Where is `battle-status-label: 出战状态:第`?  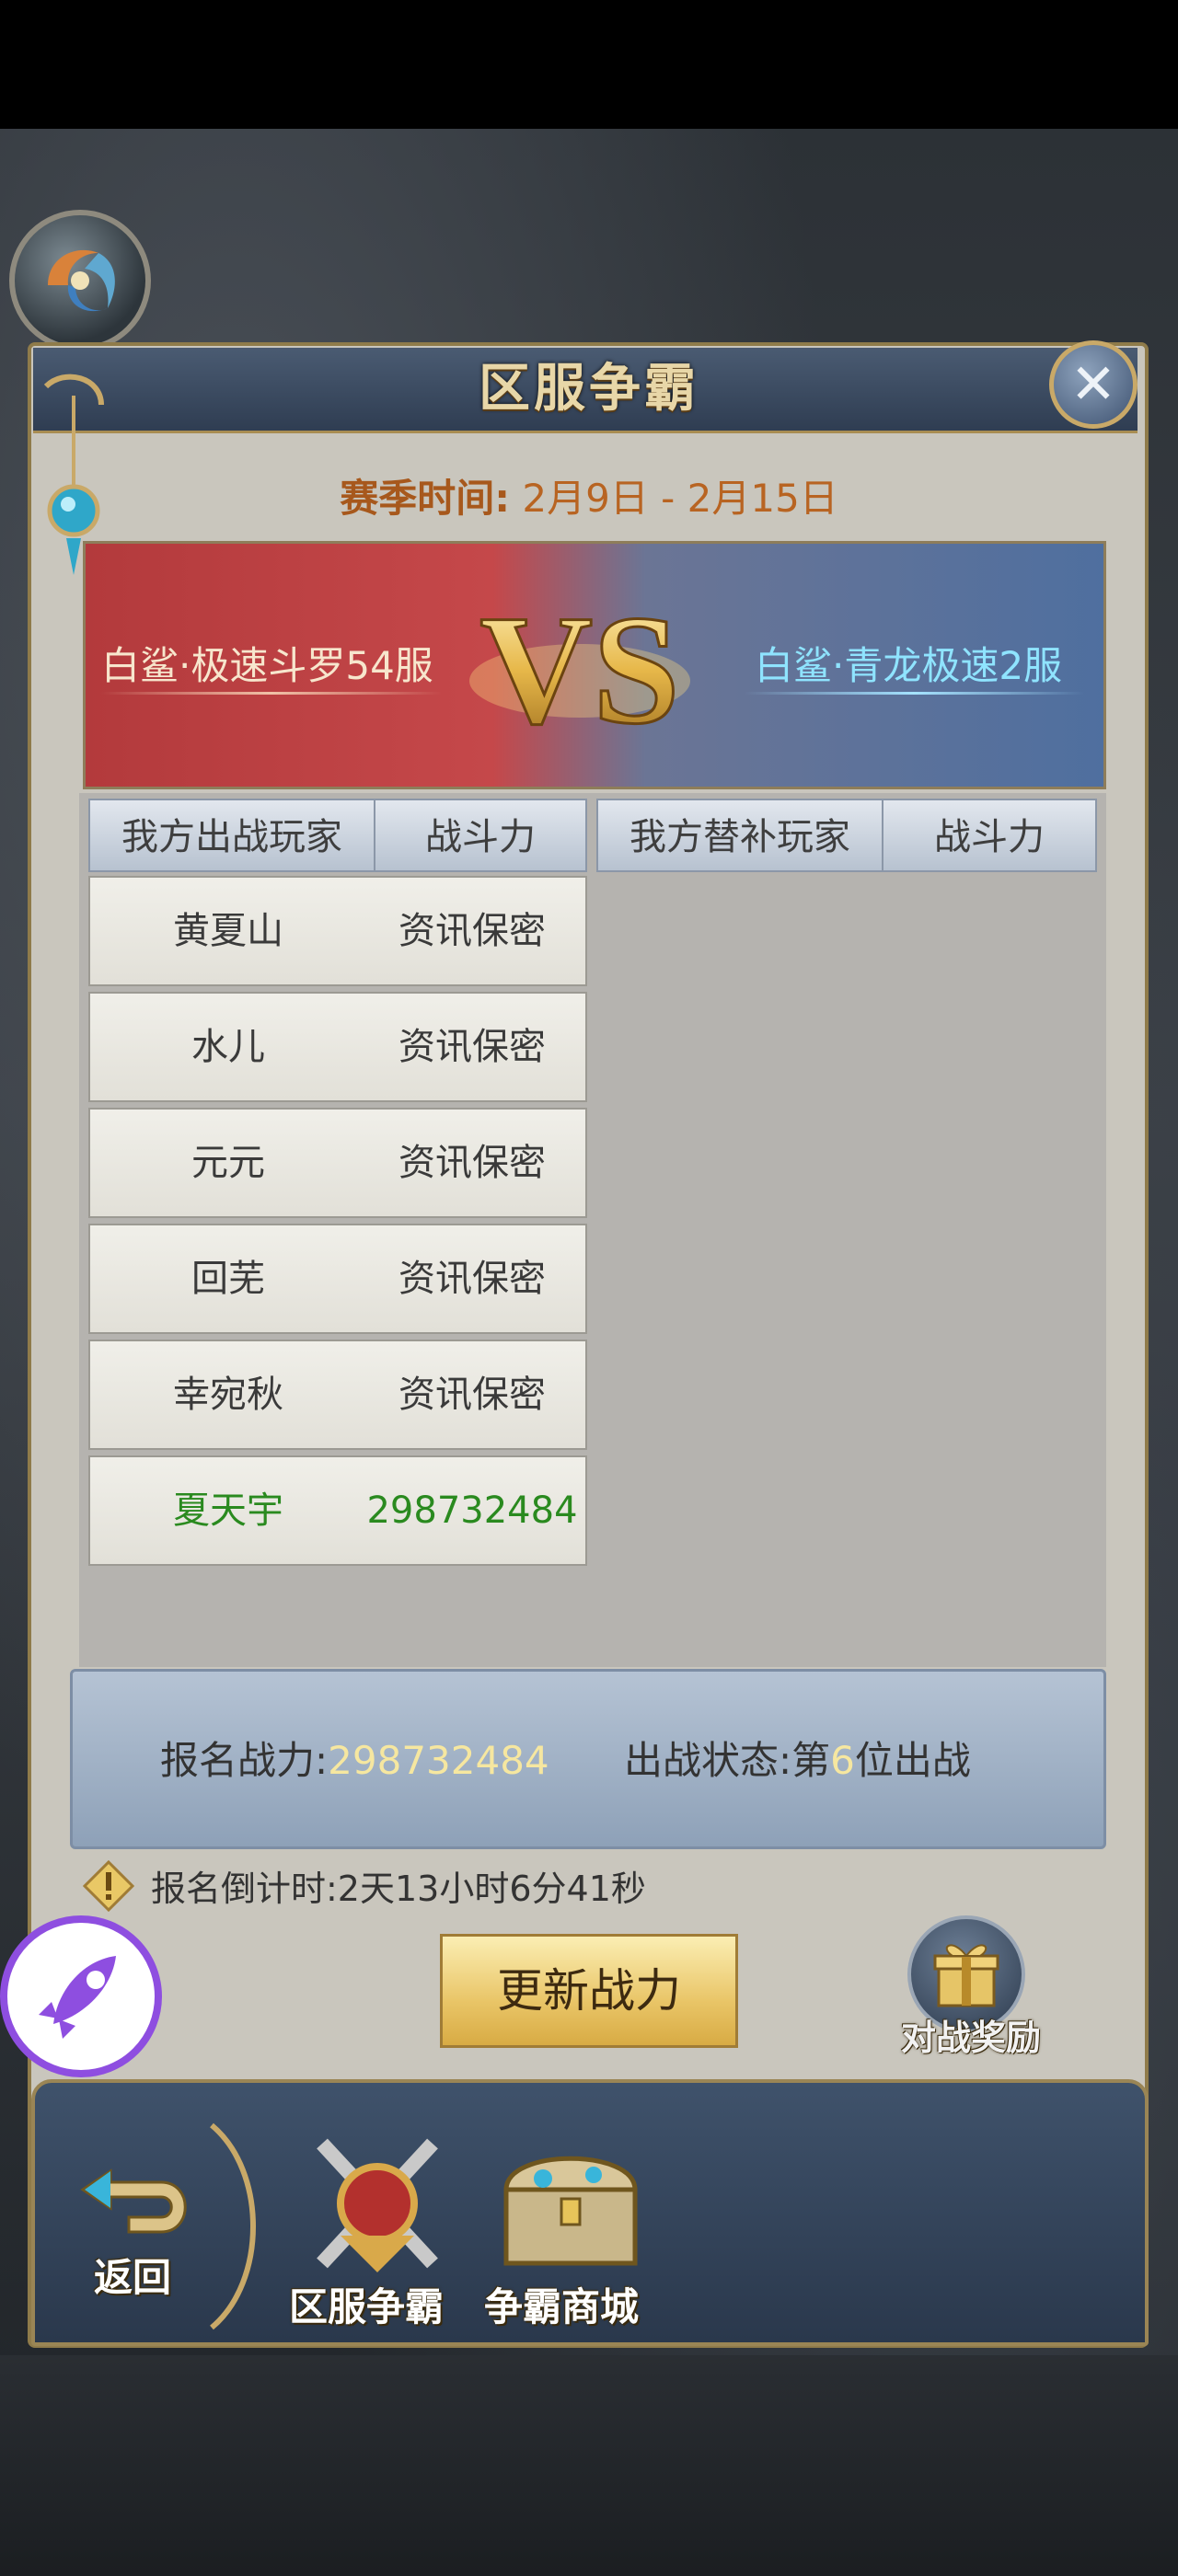 battle-status-label: 出战状态:第 is located at coordinates (727, 1760).